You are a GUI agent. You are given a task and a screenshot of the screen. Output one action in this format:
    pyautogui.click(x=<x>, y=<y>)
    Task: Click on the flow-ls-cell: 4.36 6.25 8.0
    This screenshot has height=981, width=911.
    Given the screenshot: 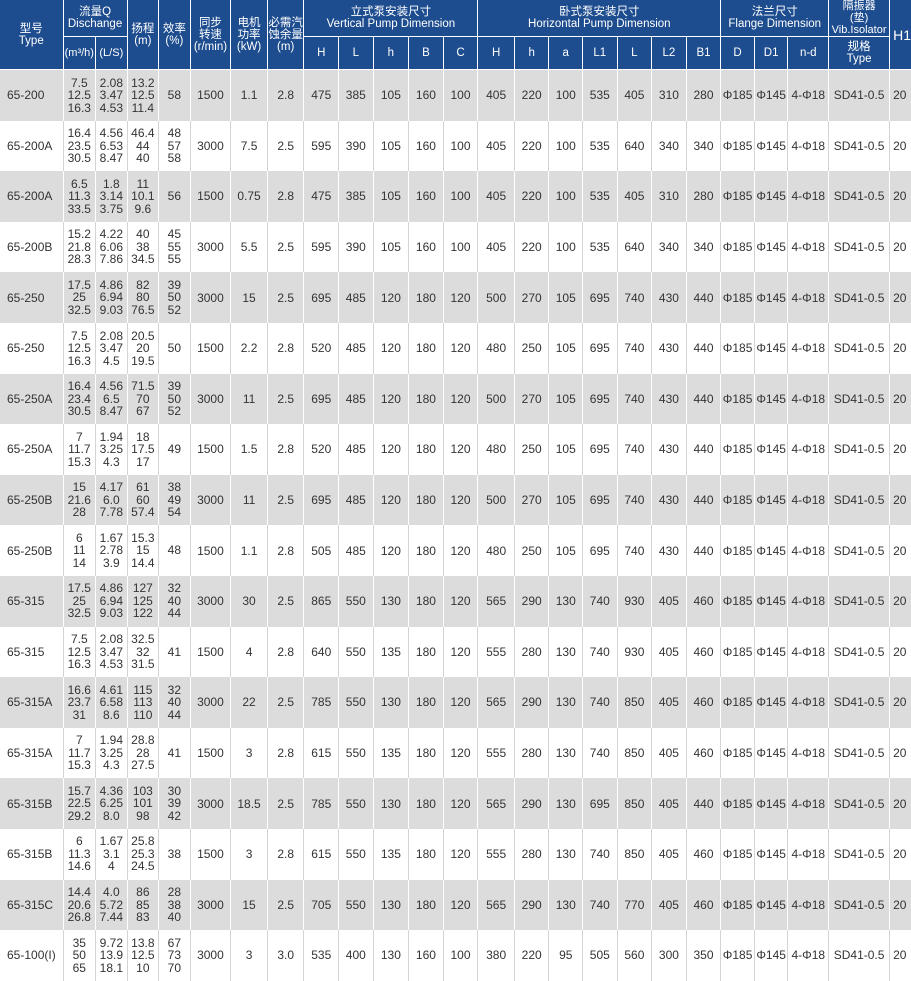 What is the action you would take?
    pyautogui.click(x=111, y=803)
    